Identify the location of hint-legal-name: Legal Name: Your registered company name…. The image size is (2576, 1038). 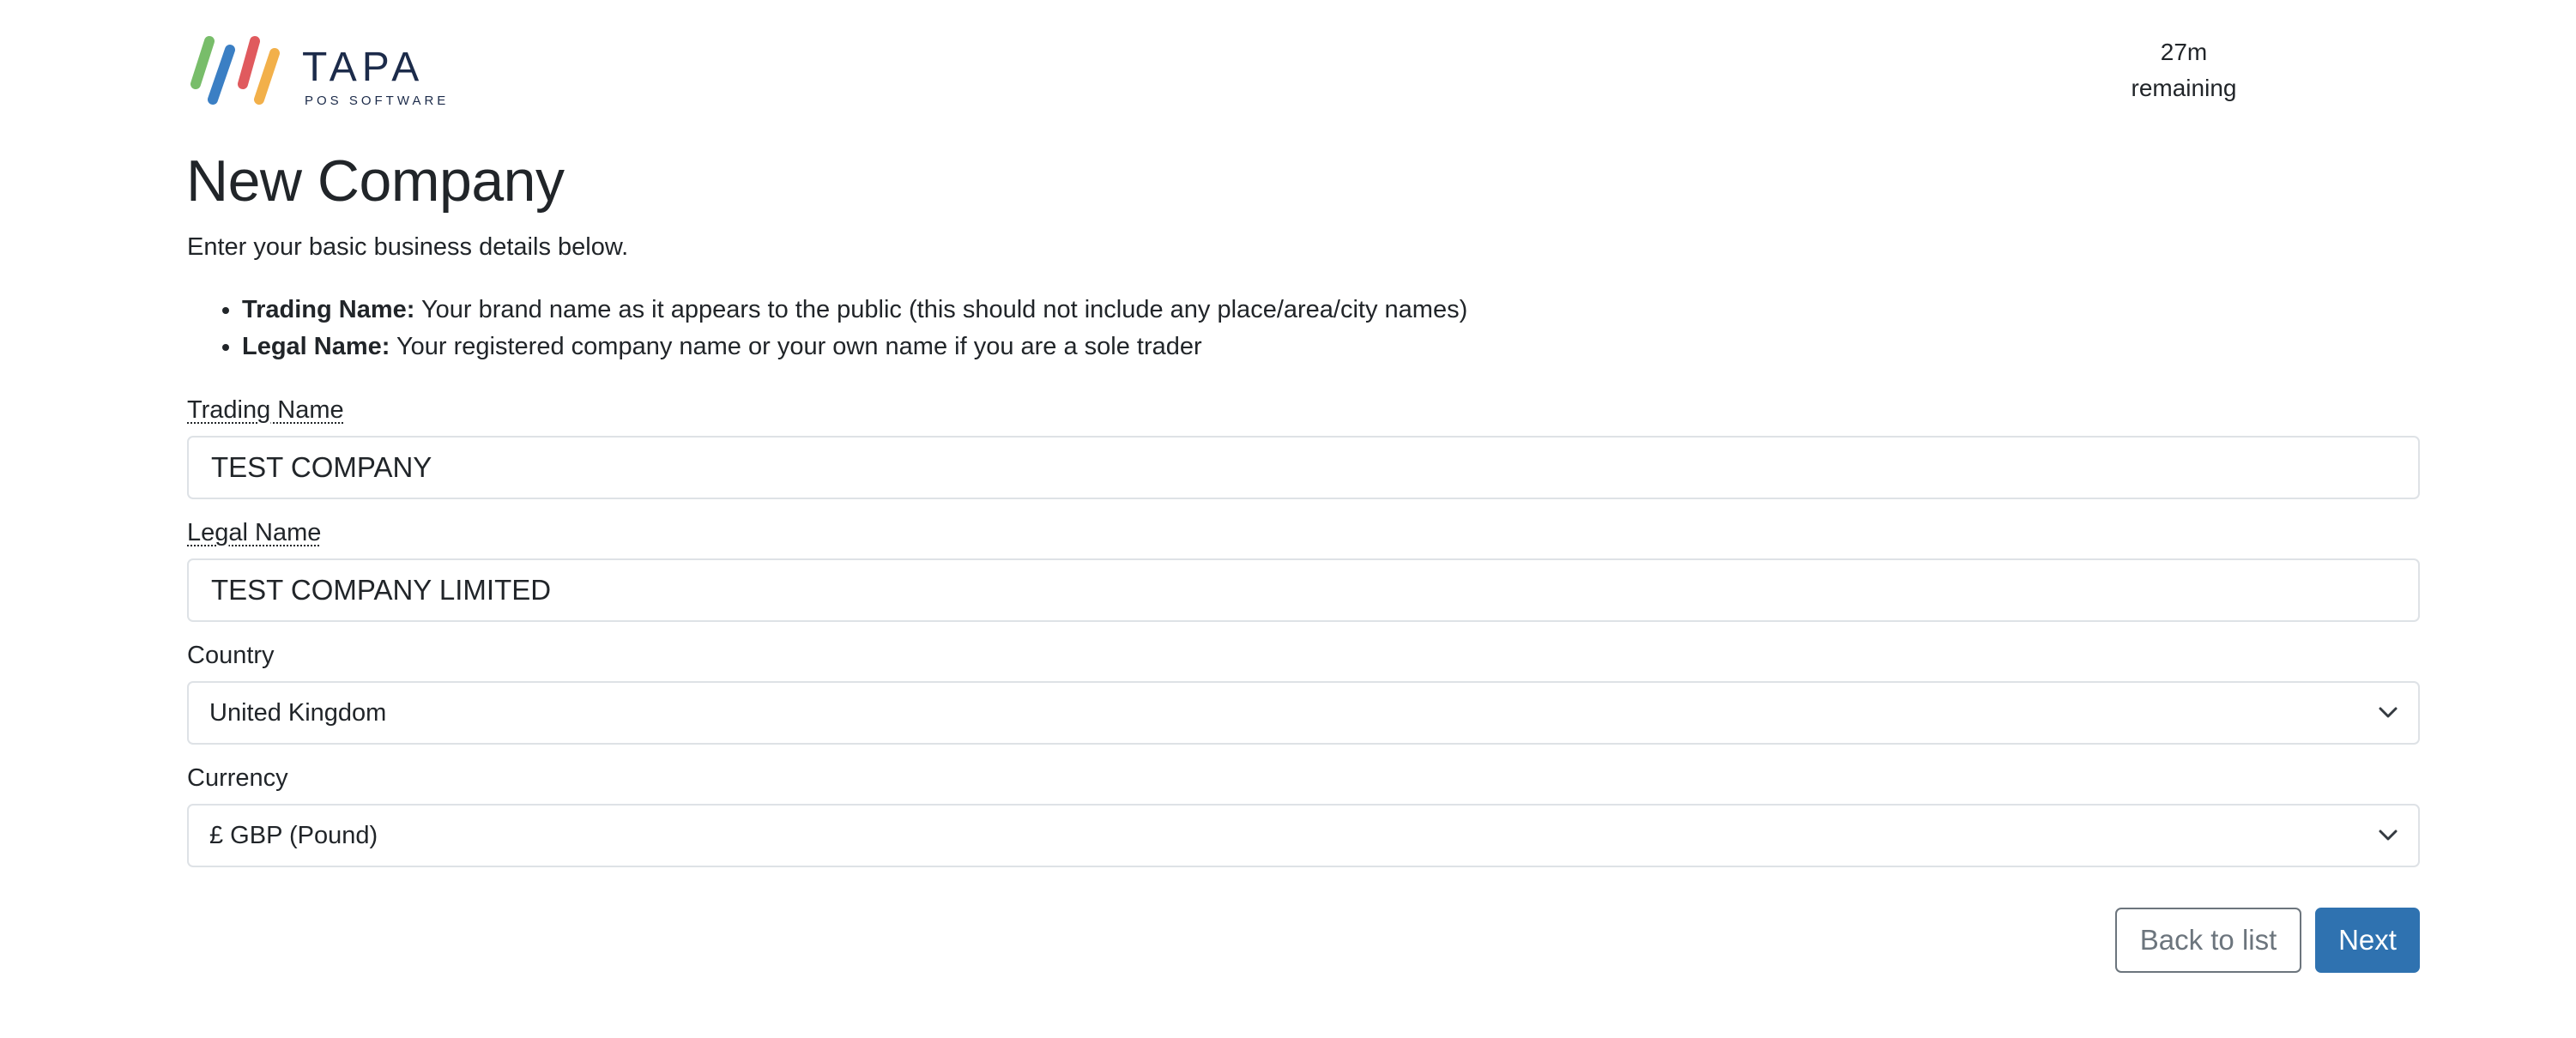
(854, 347).